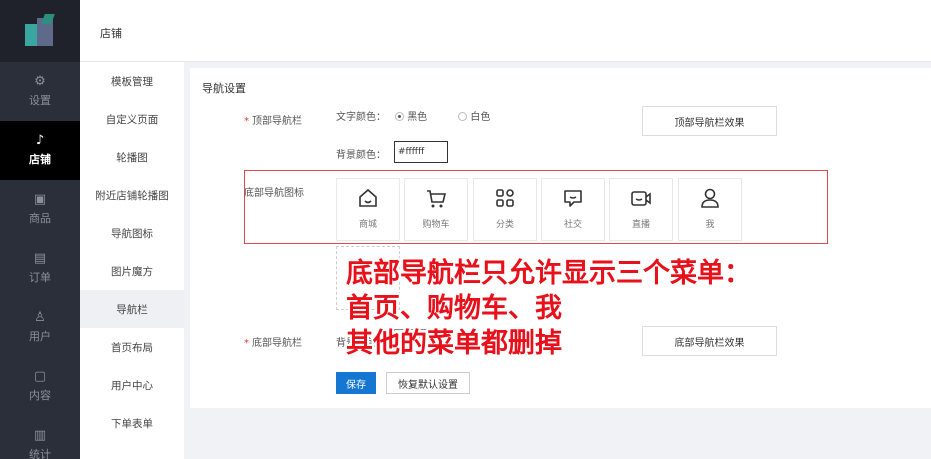 The width and height of the screenshot is (931, 459). Describe the element at coordinates (428, 383) in the screenshot. I see `reset-default-button: 恢复默认设置` at that location.